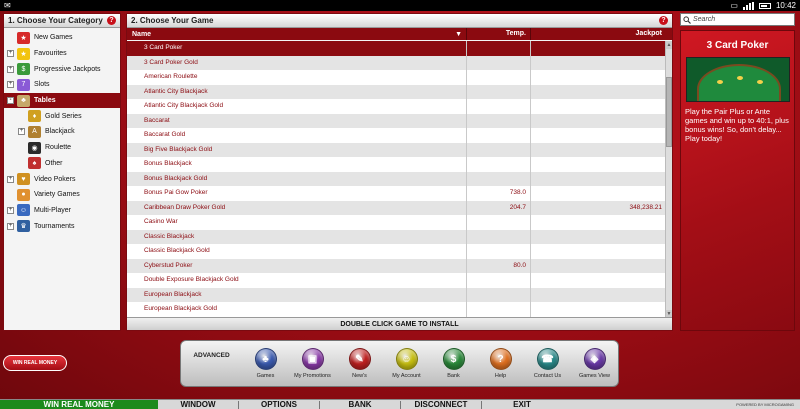  Describe the element at coordinates (62, 85) in the screenshot. I see `category-item-slots: +7 Slots` at that location.